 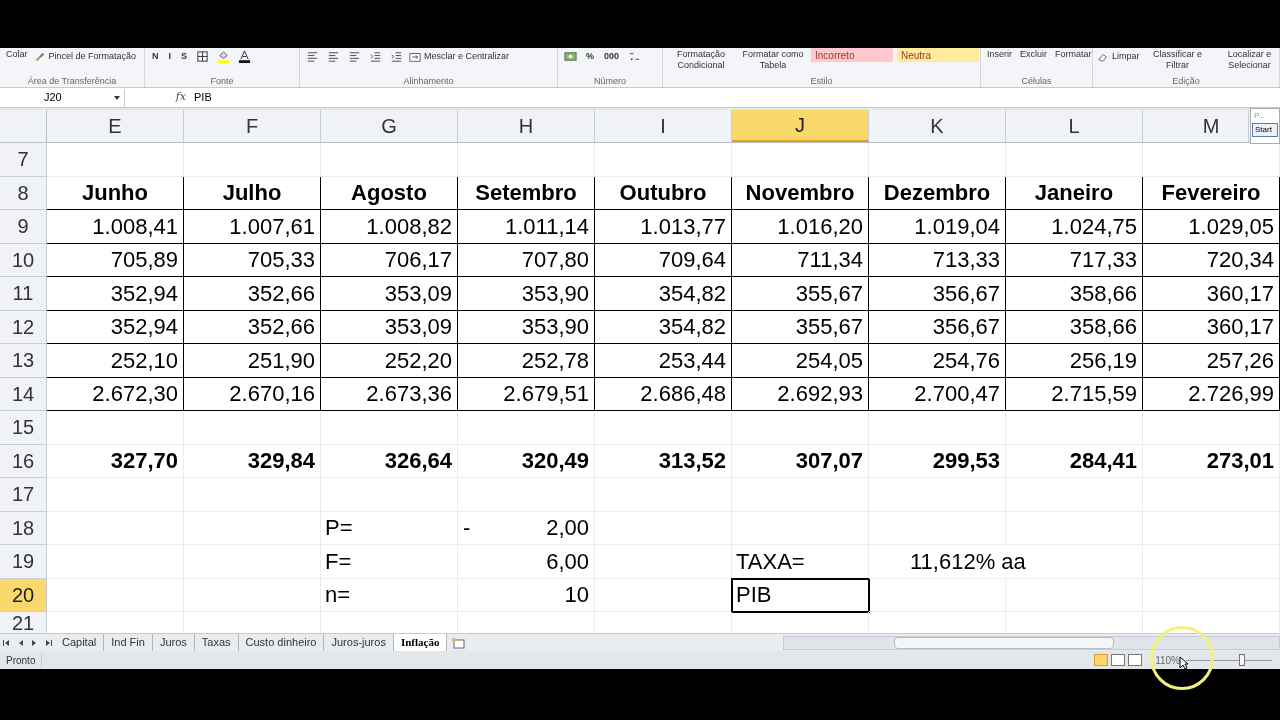 I want to click on table-cell: 1.011,14, so click(x=526, y=227).